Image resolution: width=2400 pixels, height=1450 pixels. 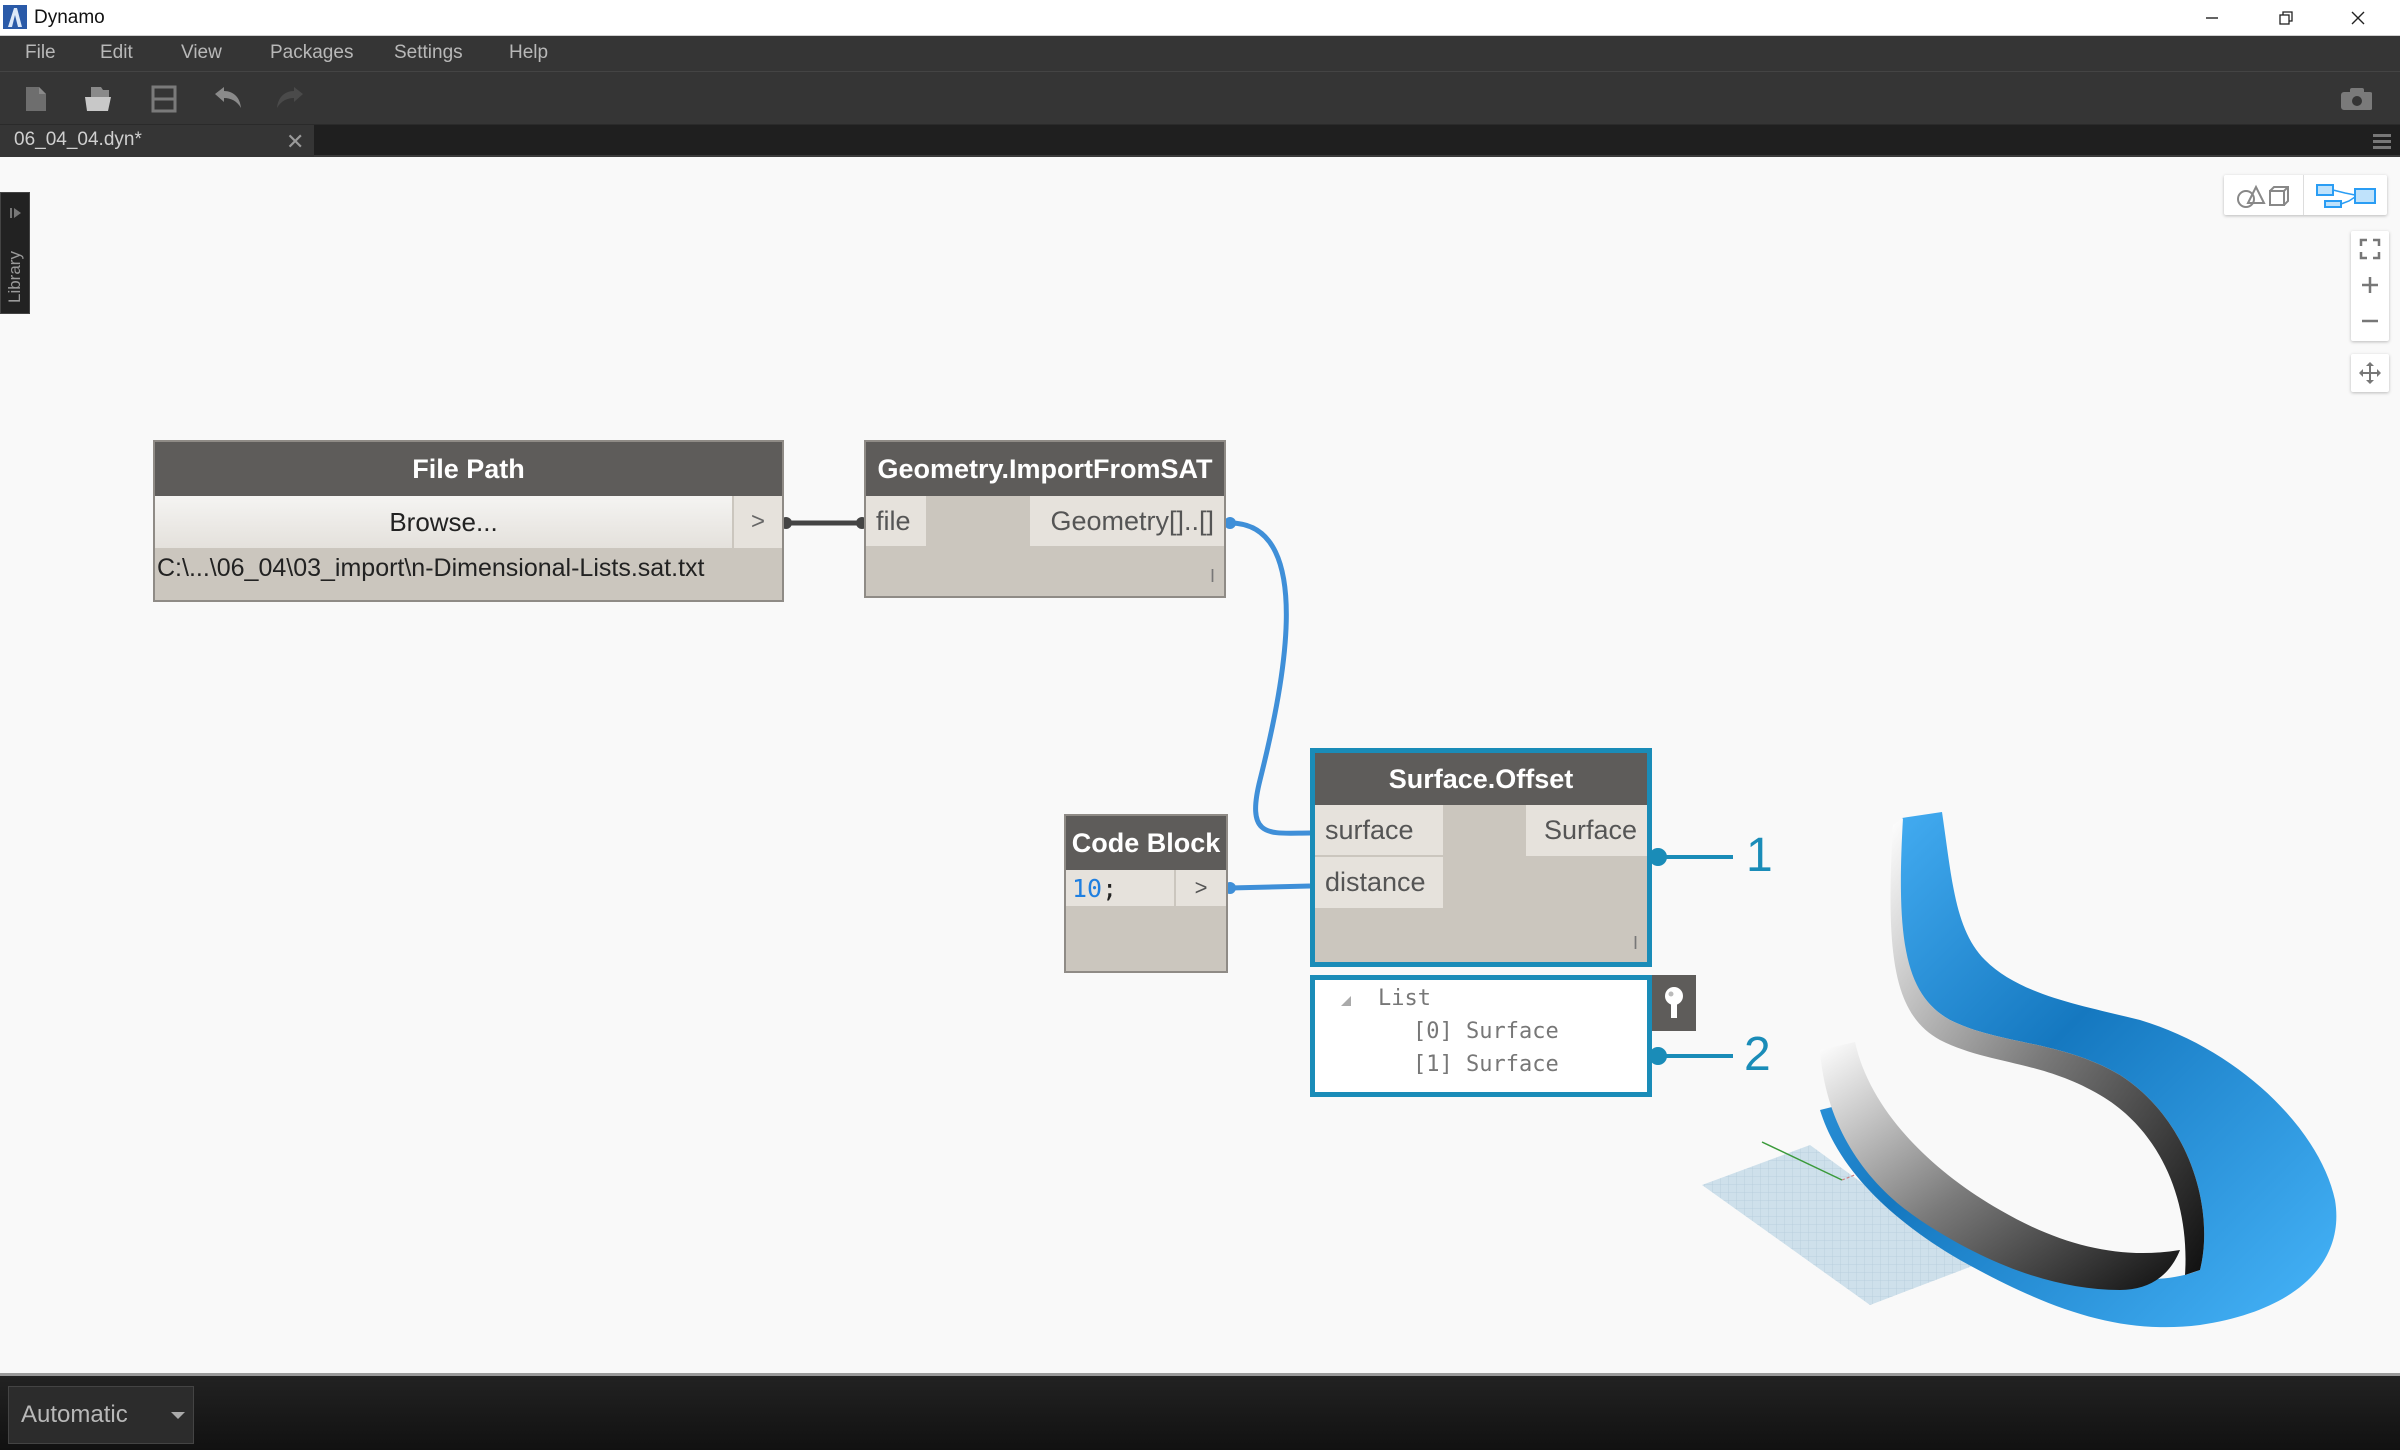 What do you see at coordinates (201, 53) in the screenshot?
I see `menu-view: View` at bounding box center [201, 53].